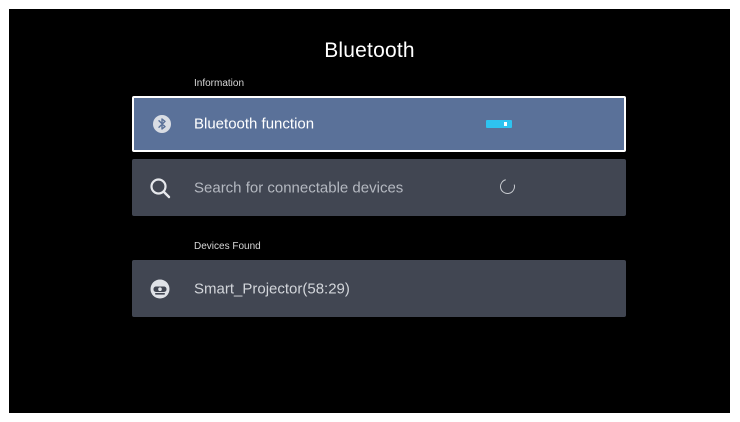 This screenshot has width=740, height=422. What do you see at coordinates (499, 124) in the screenshot?
I see `bluetooth-toggle-switch` at bounding box center [499, 124].